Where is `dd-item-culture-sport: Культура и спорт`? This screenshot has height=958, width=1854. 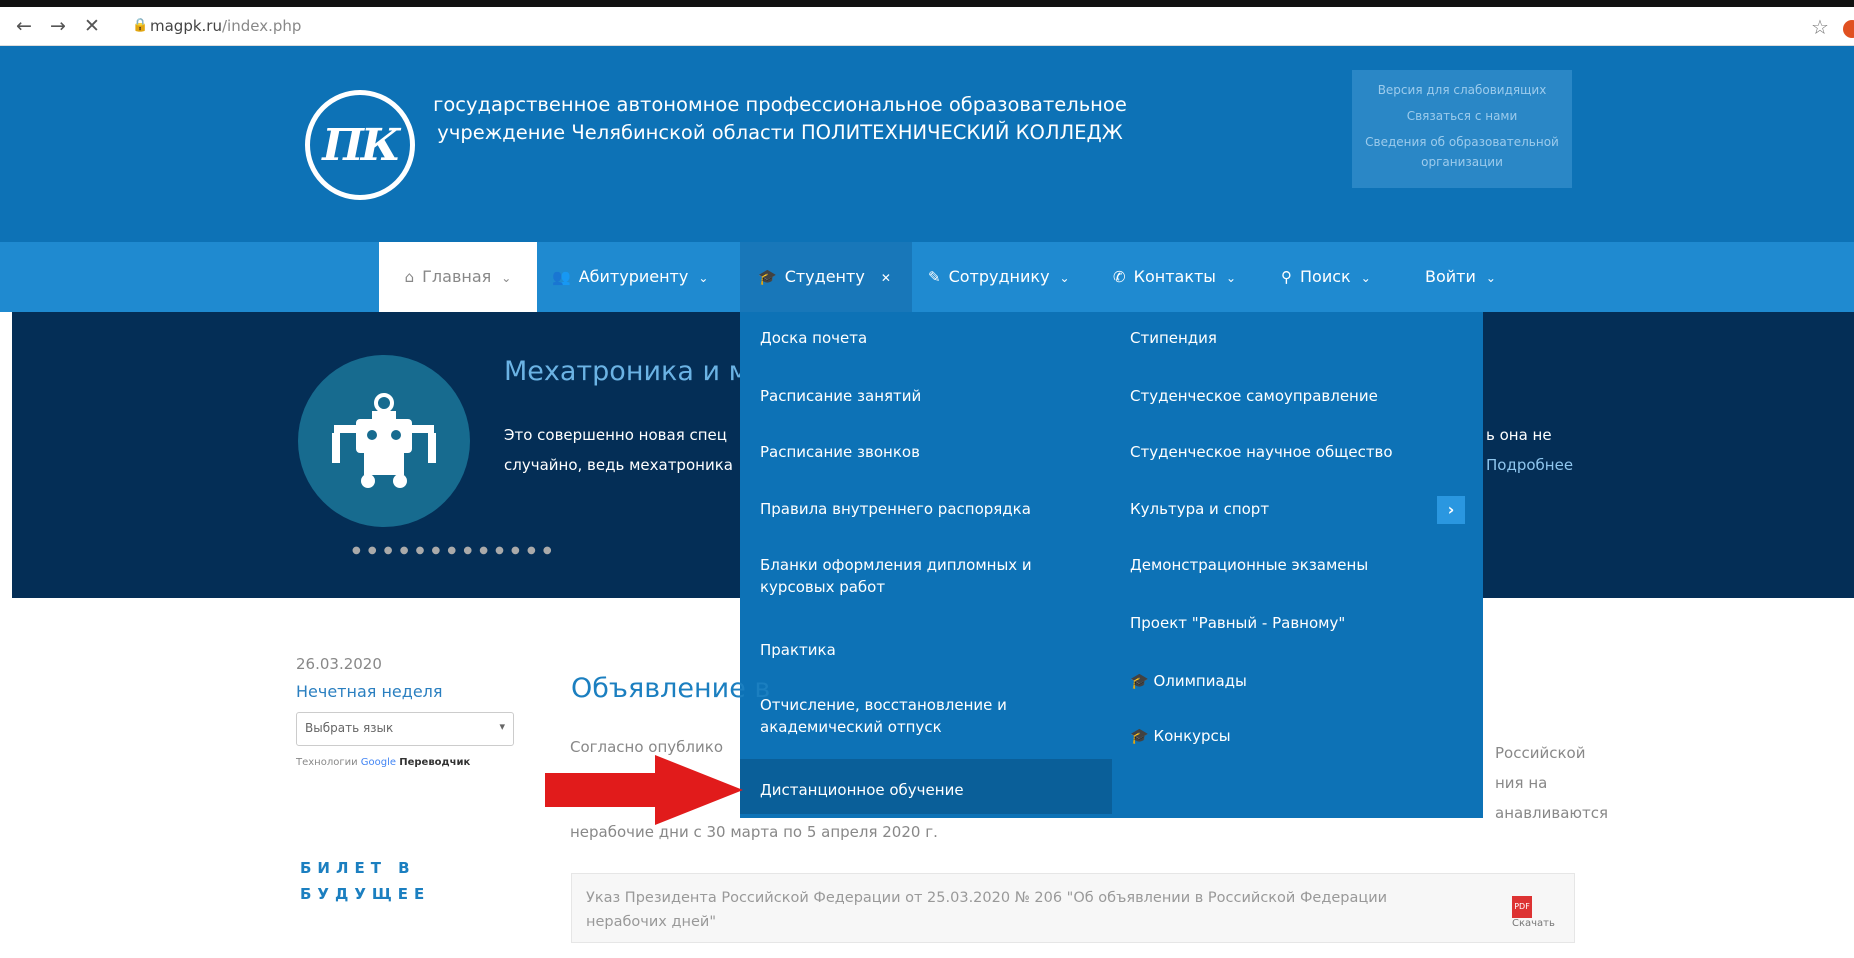
dd-item-culture-sport: Культура и спорт is located at coordinates (1199, 509).